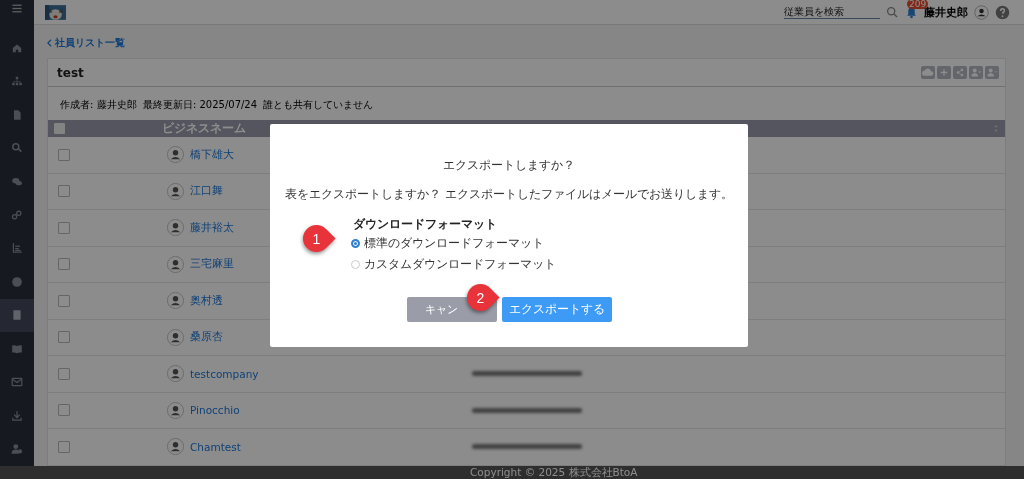  What do you see at coordinates (976, 72) in the screenshot?
I see `add-user-icon` at bounding box center [976, 72].